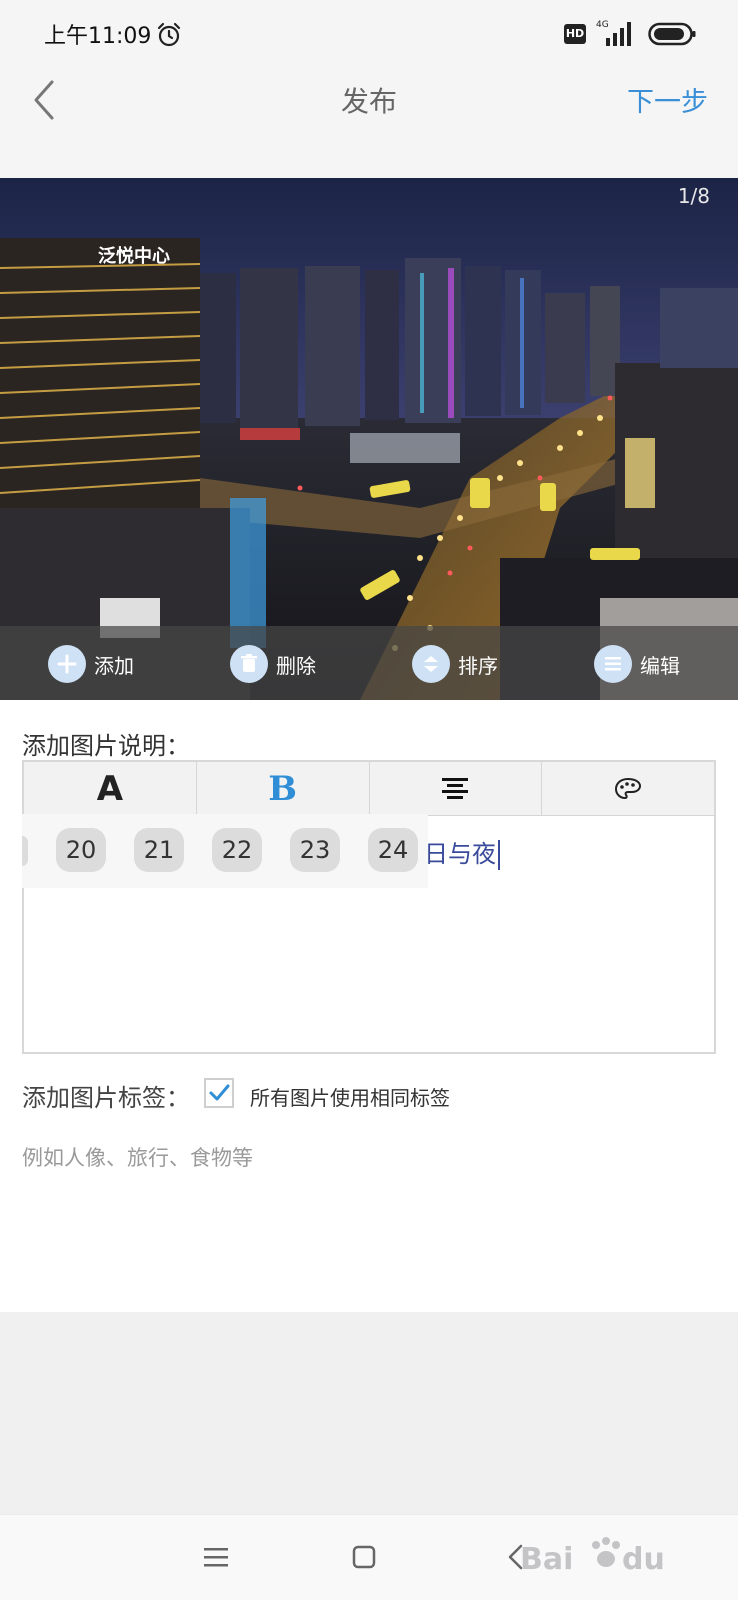  Describe the element at coordinates (575, 34) in the screenshot. I see `hd-badge: HD` at that location.